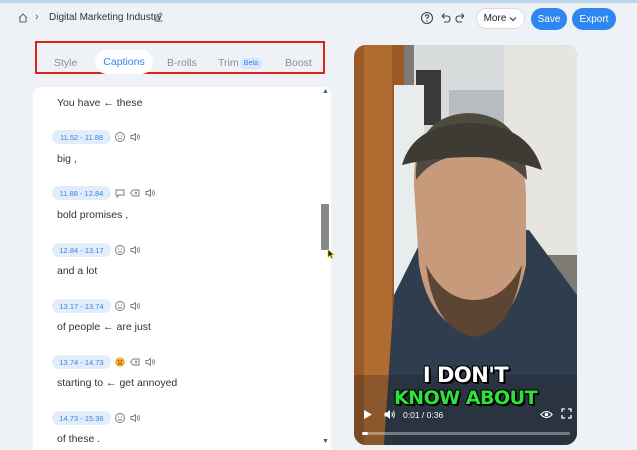  What do you see at coordinates (81, 250) in the screenshot?
I see `caption-time-badge: 12.84 - 13.17` at bounding box center [81, 250].